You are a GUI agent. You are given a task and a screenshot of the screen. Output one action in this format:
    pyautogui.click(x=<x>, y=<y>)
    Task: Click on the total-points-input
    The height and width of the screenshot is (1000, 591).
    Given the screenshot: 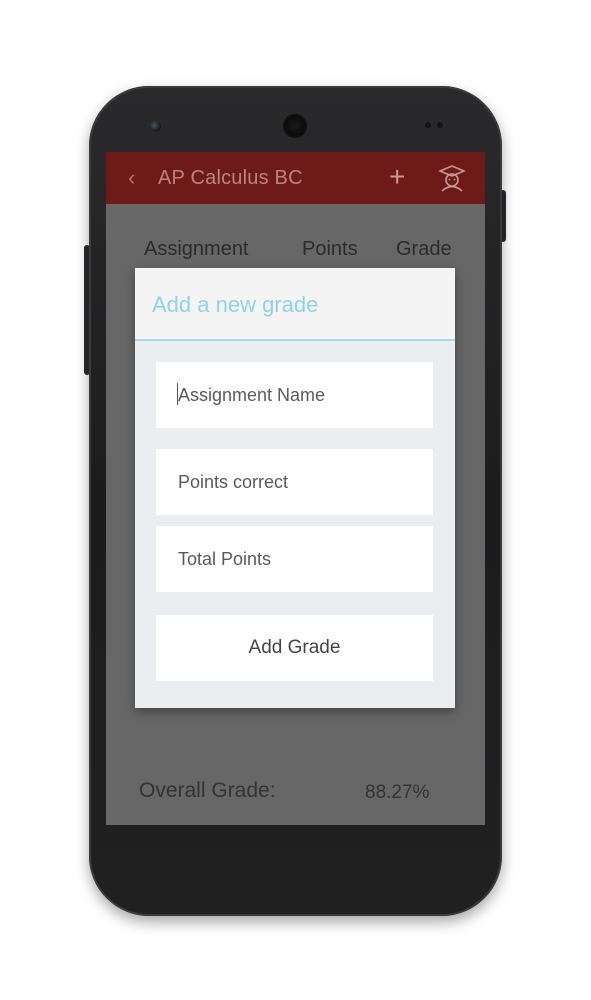 What is the action you would take?
    pyautogui.click(x=298, y=559)
    